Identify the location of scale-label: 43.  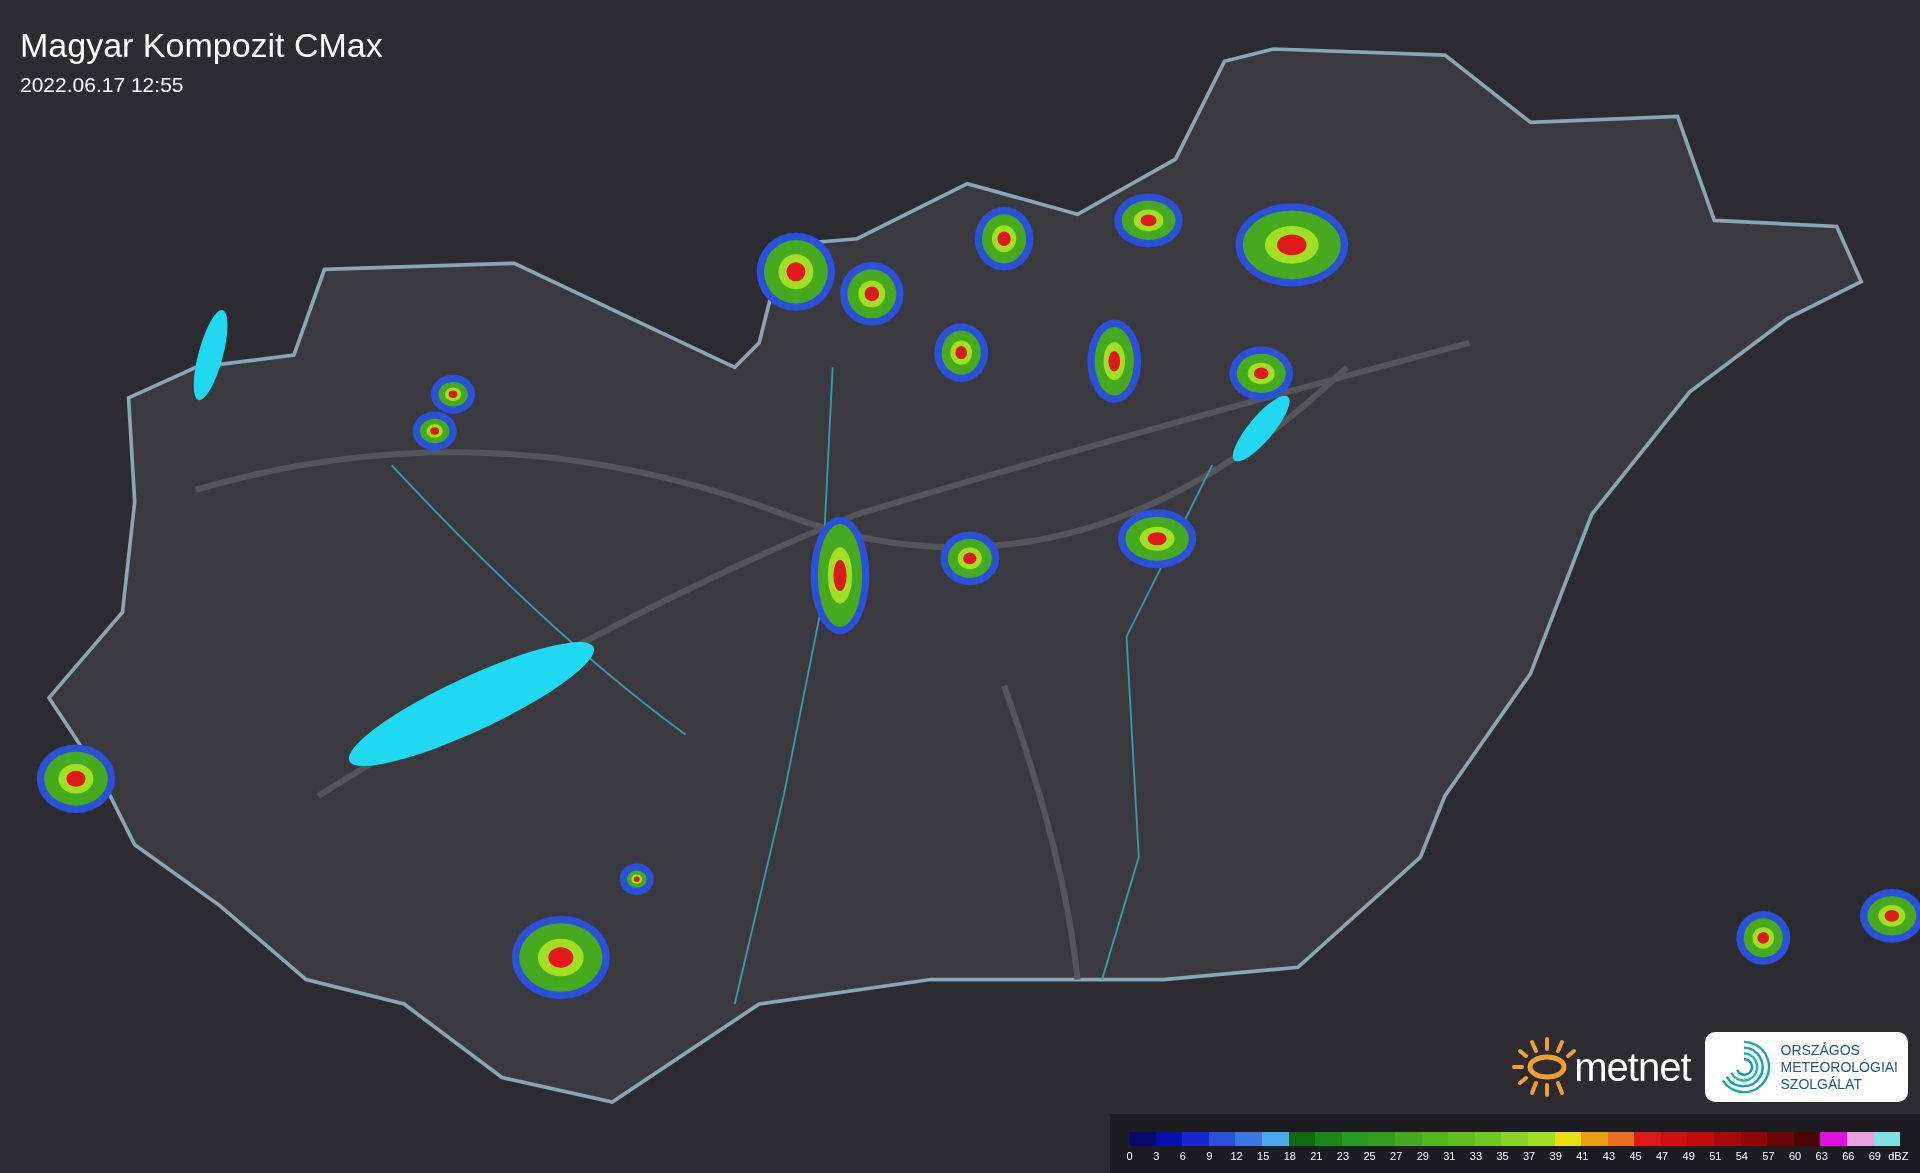
(1609, 1156).